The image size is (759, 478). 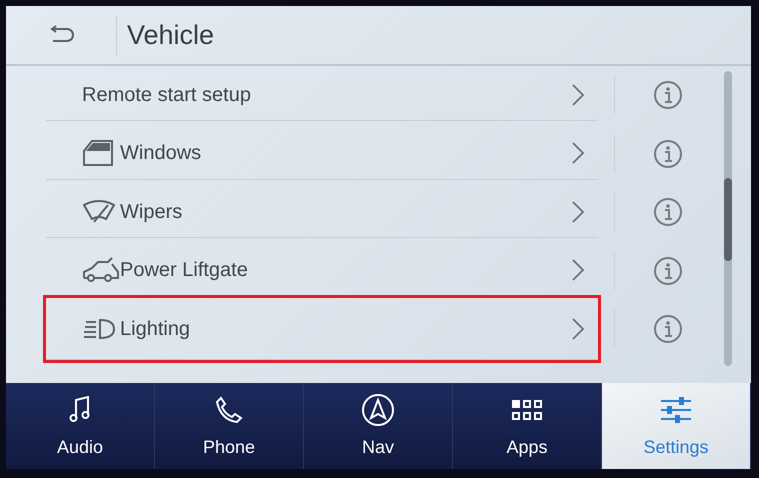 I want to click on menu-item: Remote start setup, so click(x=322, y=95).